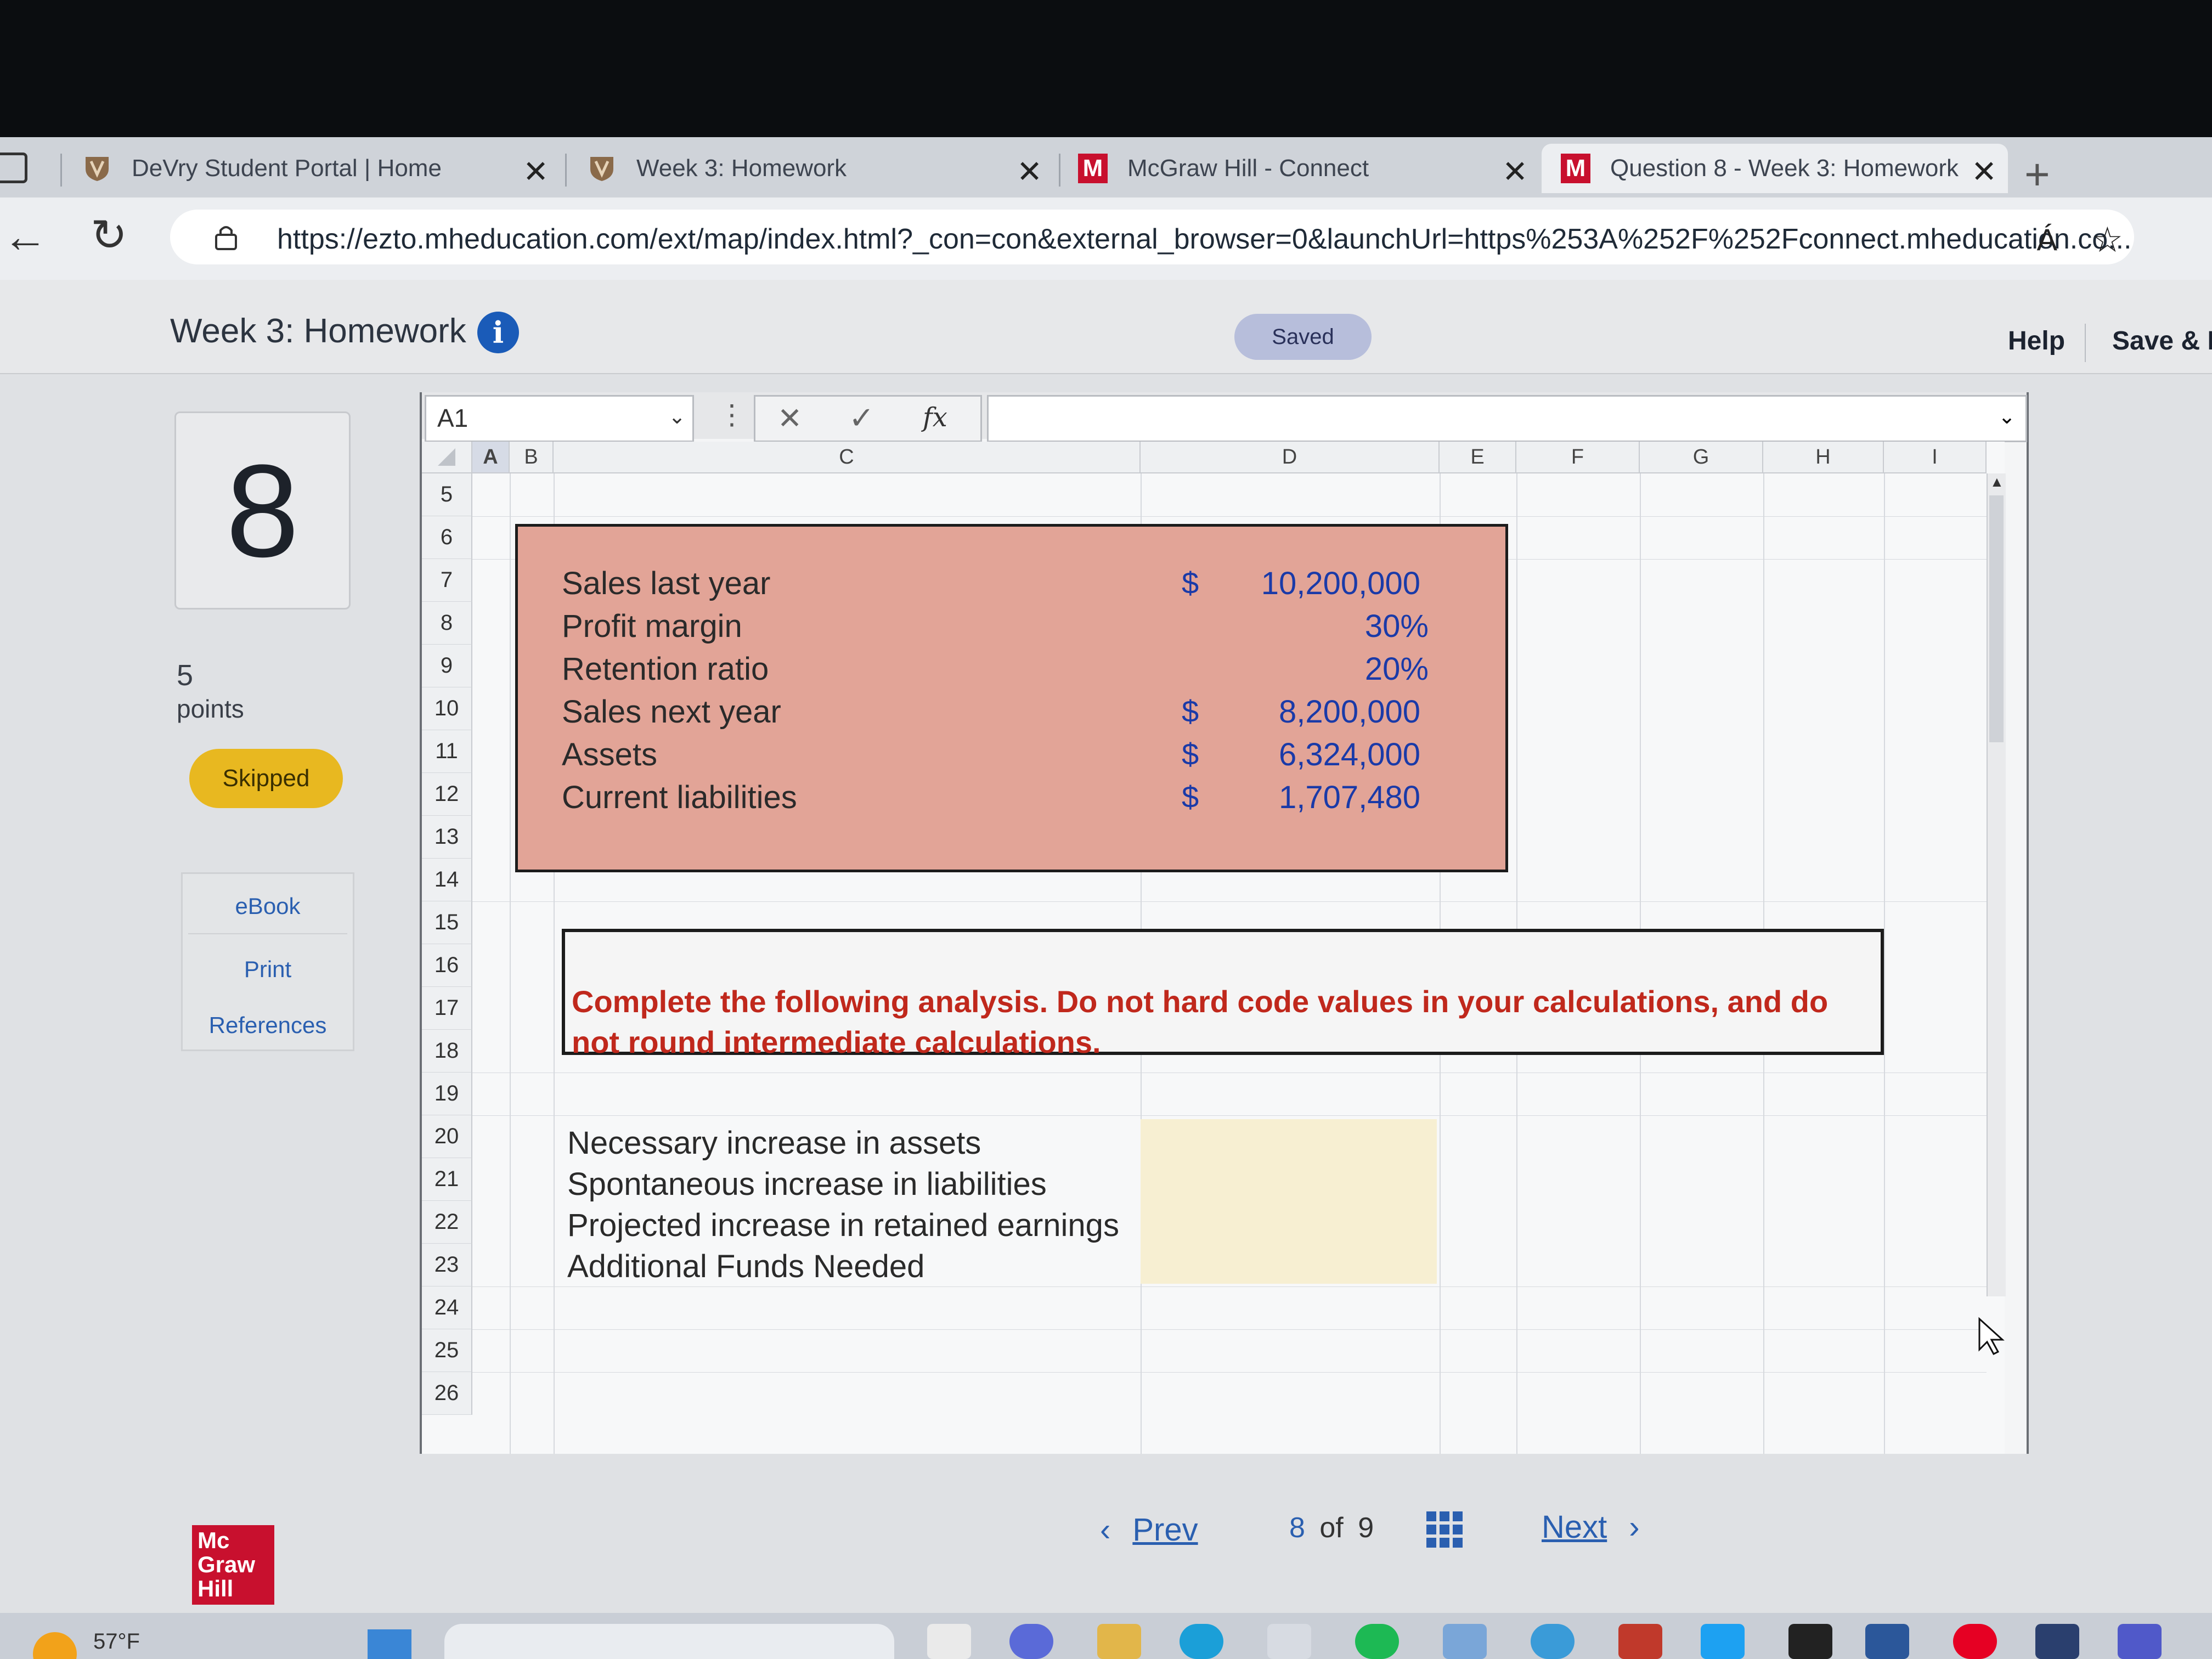 This screenshot has width=2212, height=1659. I want to click on input-value: 30%, so click(1314, 627).